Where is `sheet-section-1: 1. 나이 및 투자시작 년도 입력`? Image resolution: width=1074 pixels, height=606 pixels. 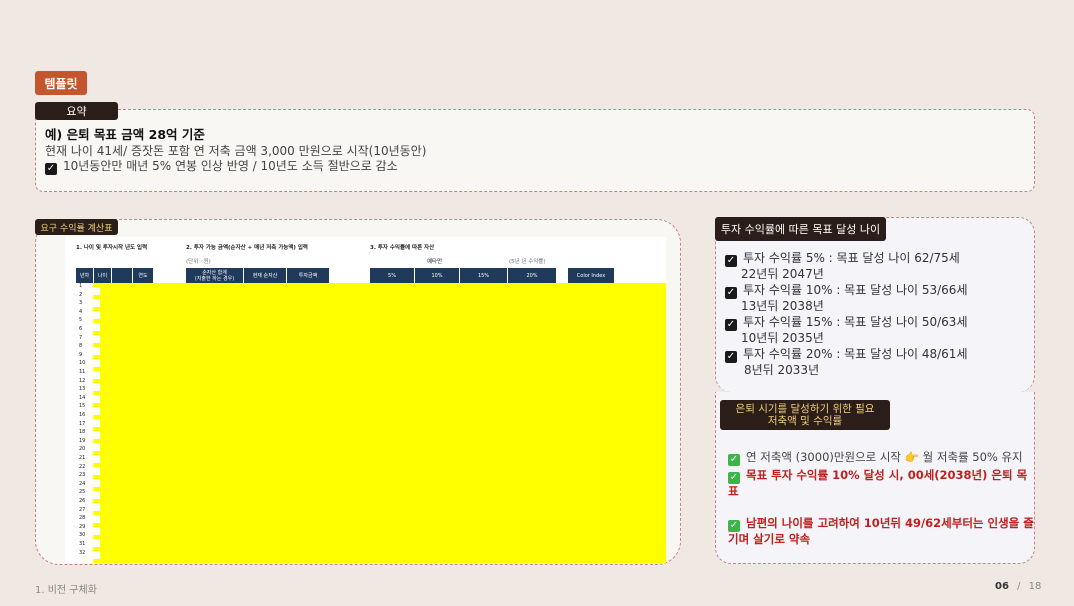 sheet-section-1: 1. 나이 및 투자시작 년도 입력 is located at coordinates (112, 248).